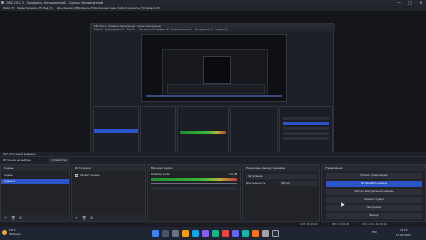 This screenshot has height=240, width=426. Describe the element at coordinates (9, 8) in the screenshot. I see `menu-file: Файл (F)` at that location.